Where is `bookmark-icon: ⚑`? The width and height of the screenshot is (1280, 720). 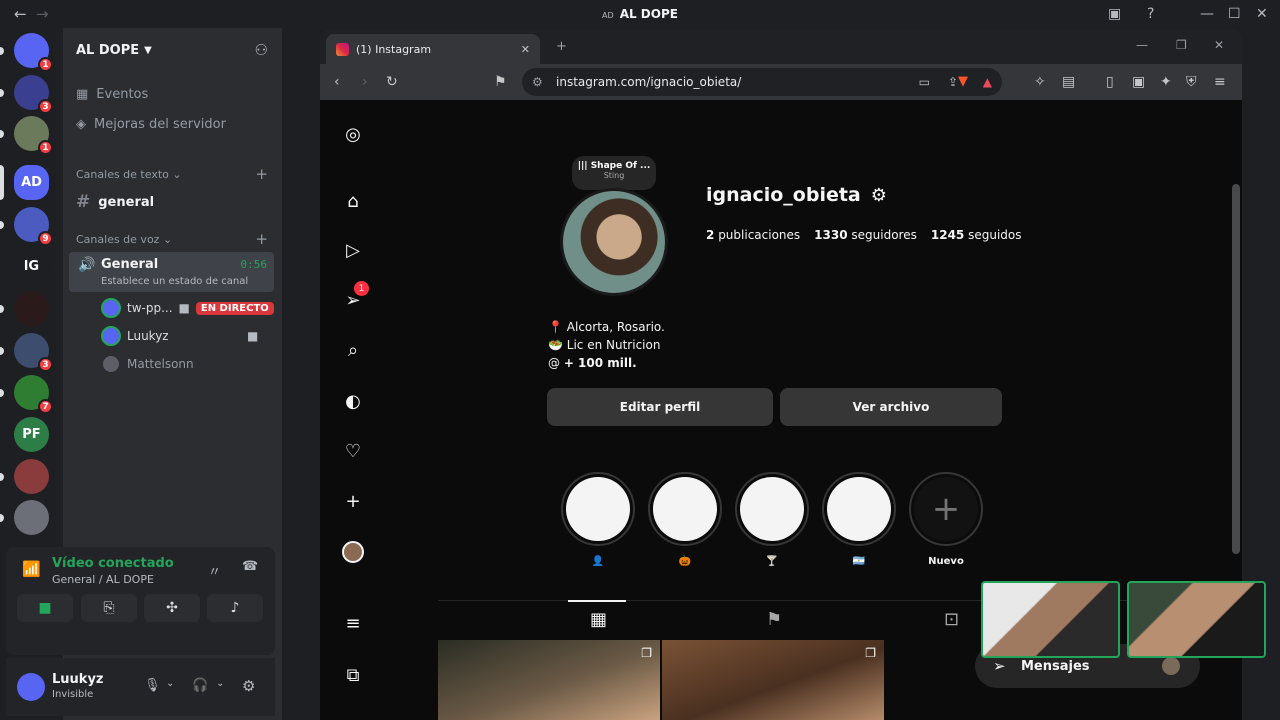 bookmark-icon: ⚑ is located at coordinates (500, 82).